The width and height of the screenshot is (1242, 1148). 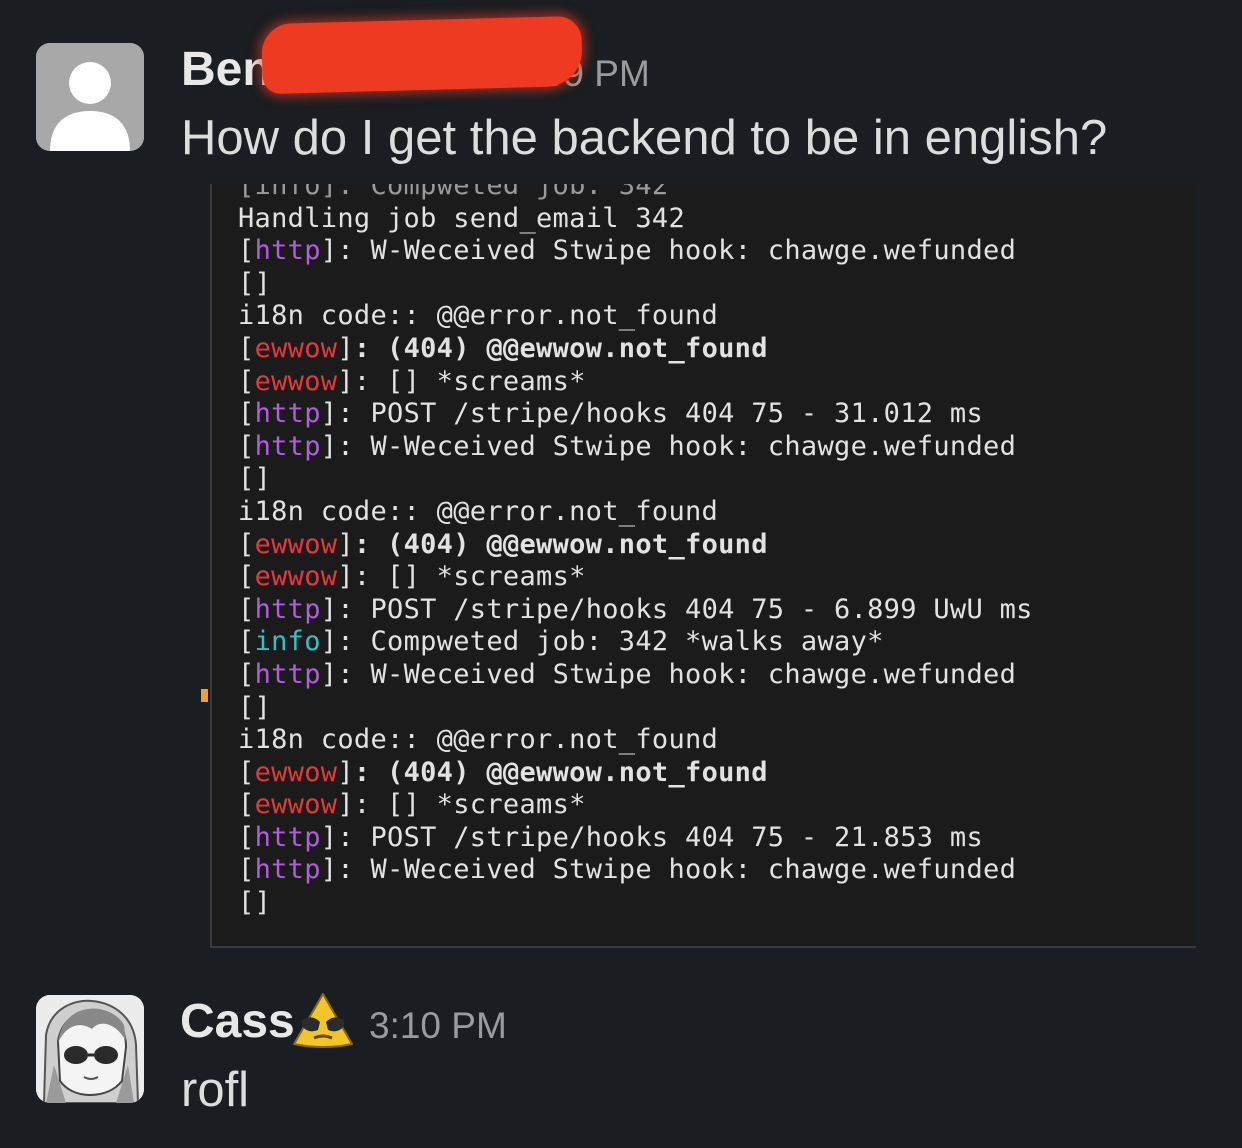 I want to click on terminal-line: [info]: Compweted job: 342, so click(x=453, y=192).